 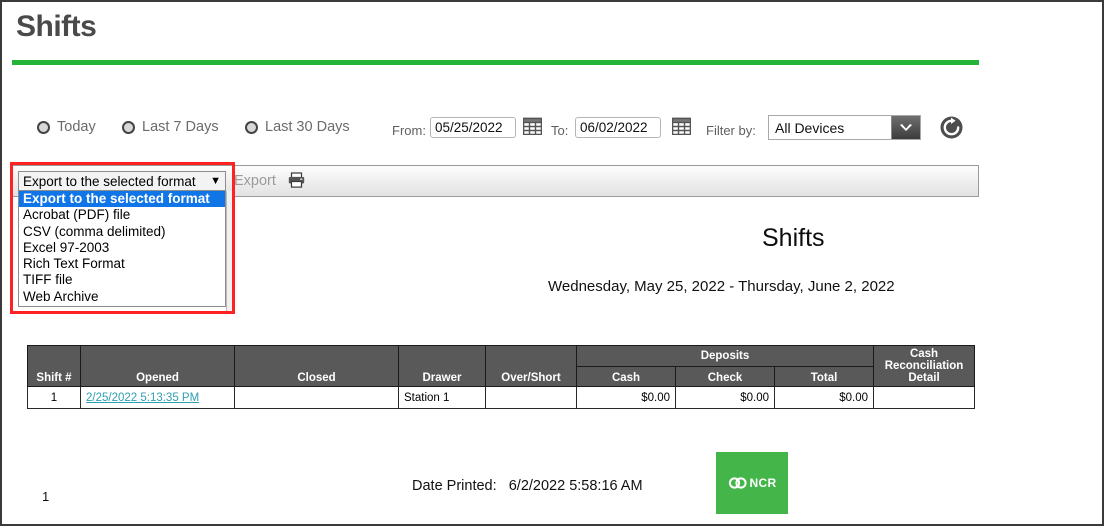 I want to click on from-label: From:, so click(x=409, y=130).